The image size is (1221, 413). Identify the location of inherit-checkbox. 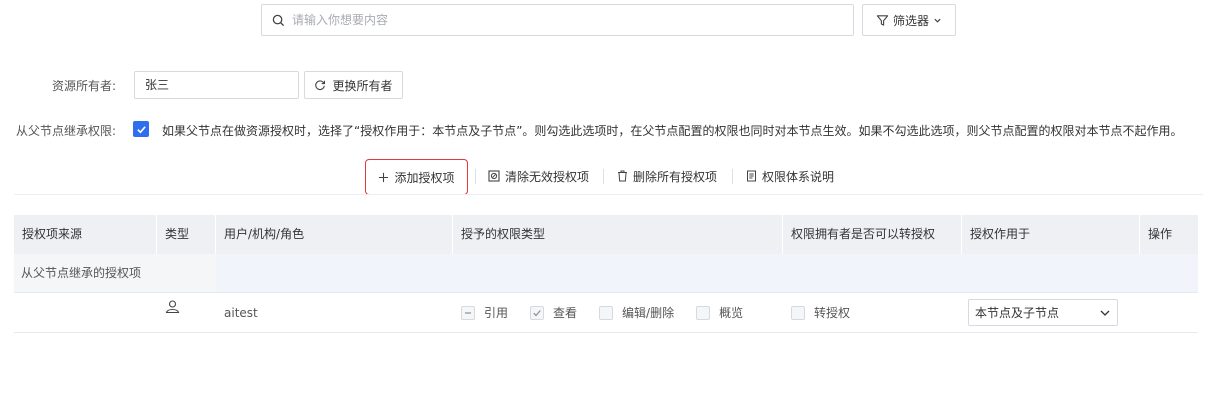
(141, 129).